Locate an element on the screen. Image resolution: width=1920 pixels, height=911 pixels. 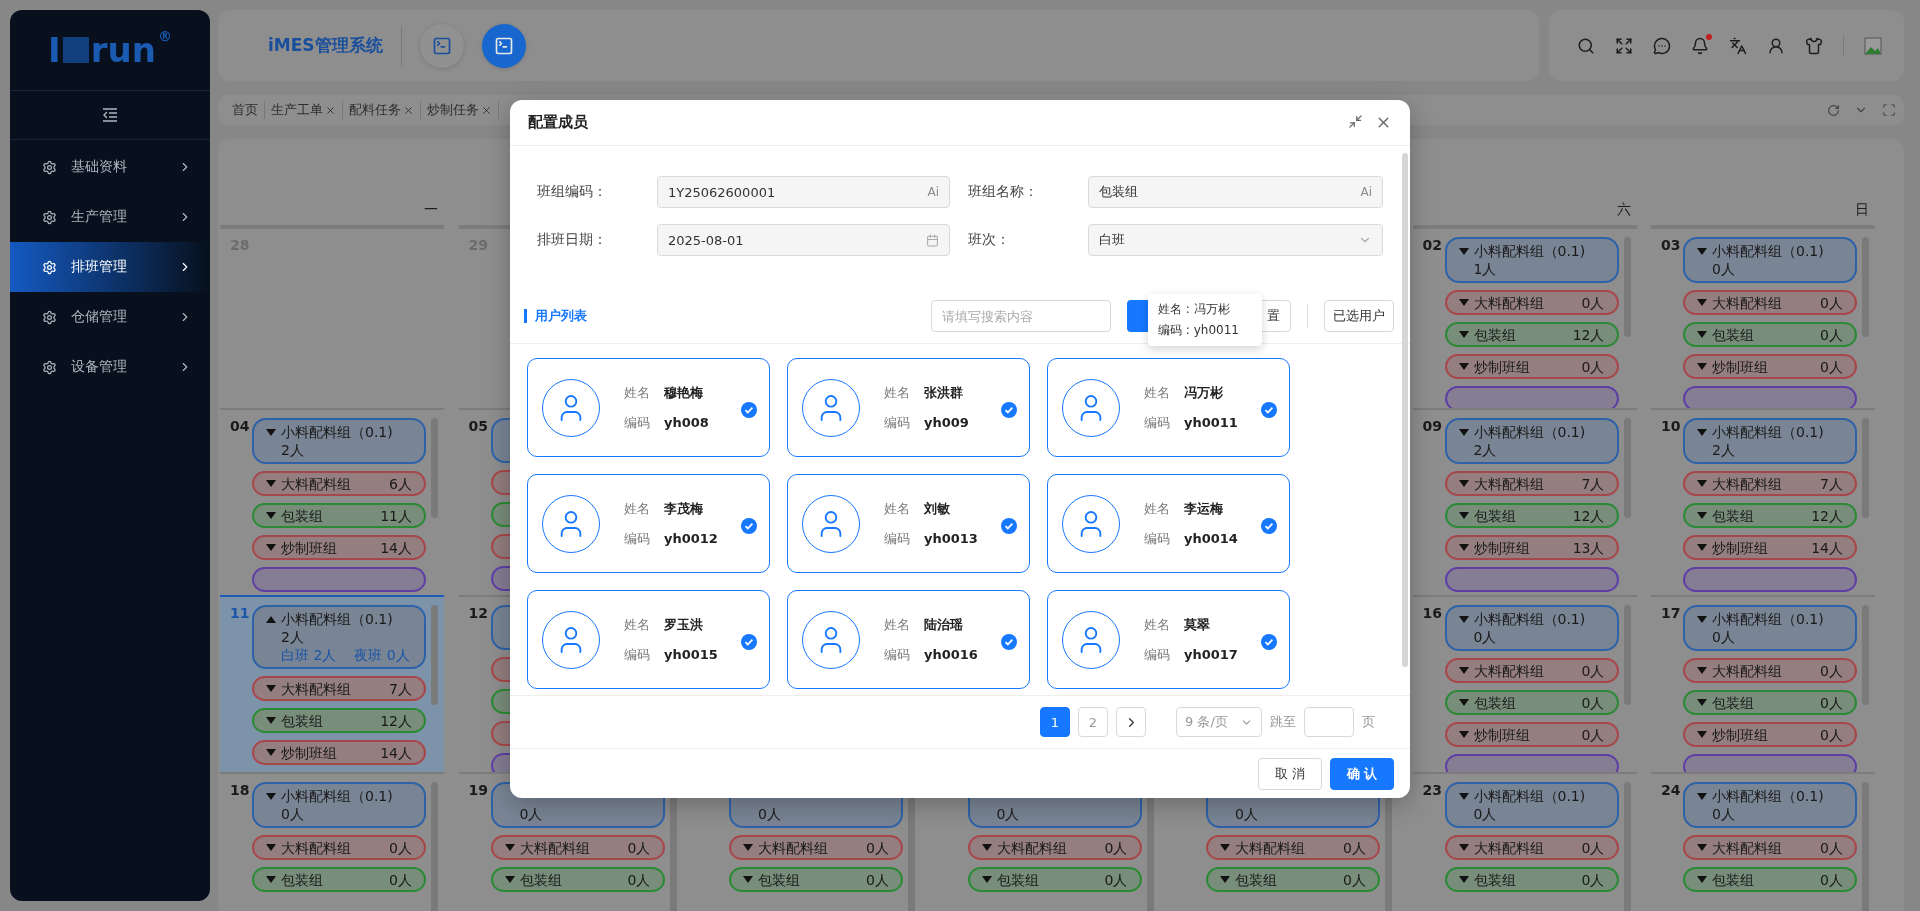
group-pill: 炒制班组 13人 is located at coordinates (1531, 547).